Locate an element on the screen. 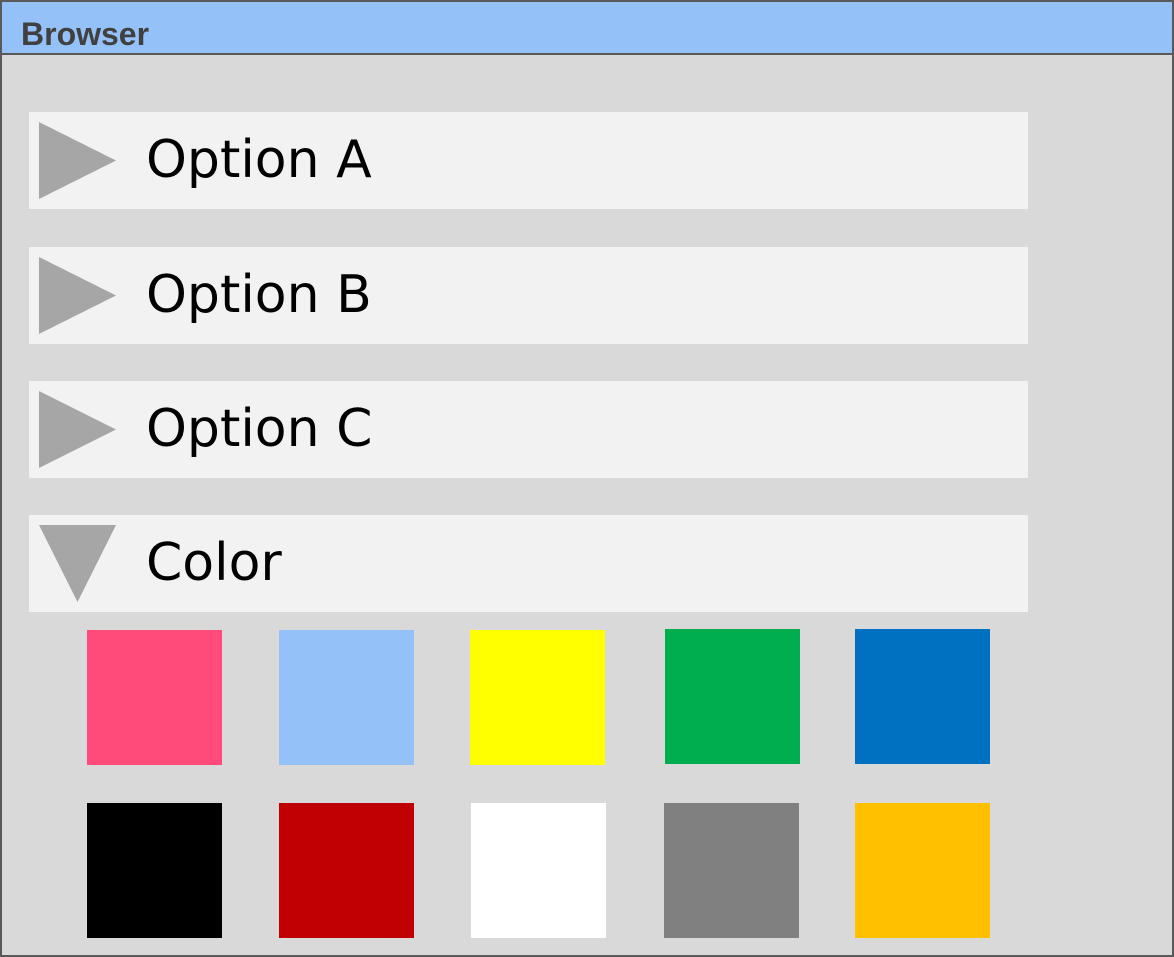 This screenshot has height=957, width=1174. title-bar: Browser is located at coordinates (587, 28).